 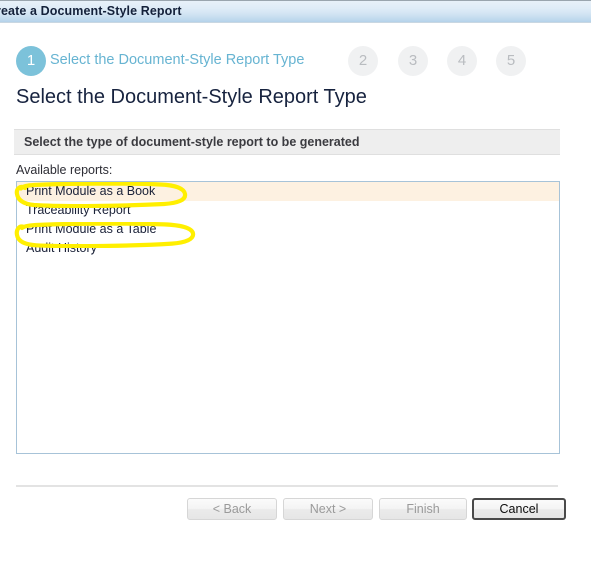 What do you see at coordinates (177, 60) in the screenshot?
I see `wizard-step-1-label: Select the Document-Style Report Type` at bounding box center [177, 60].